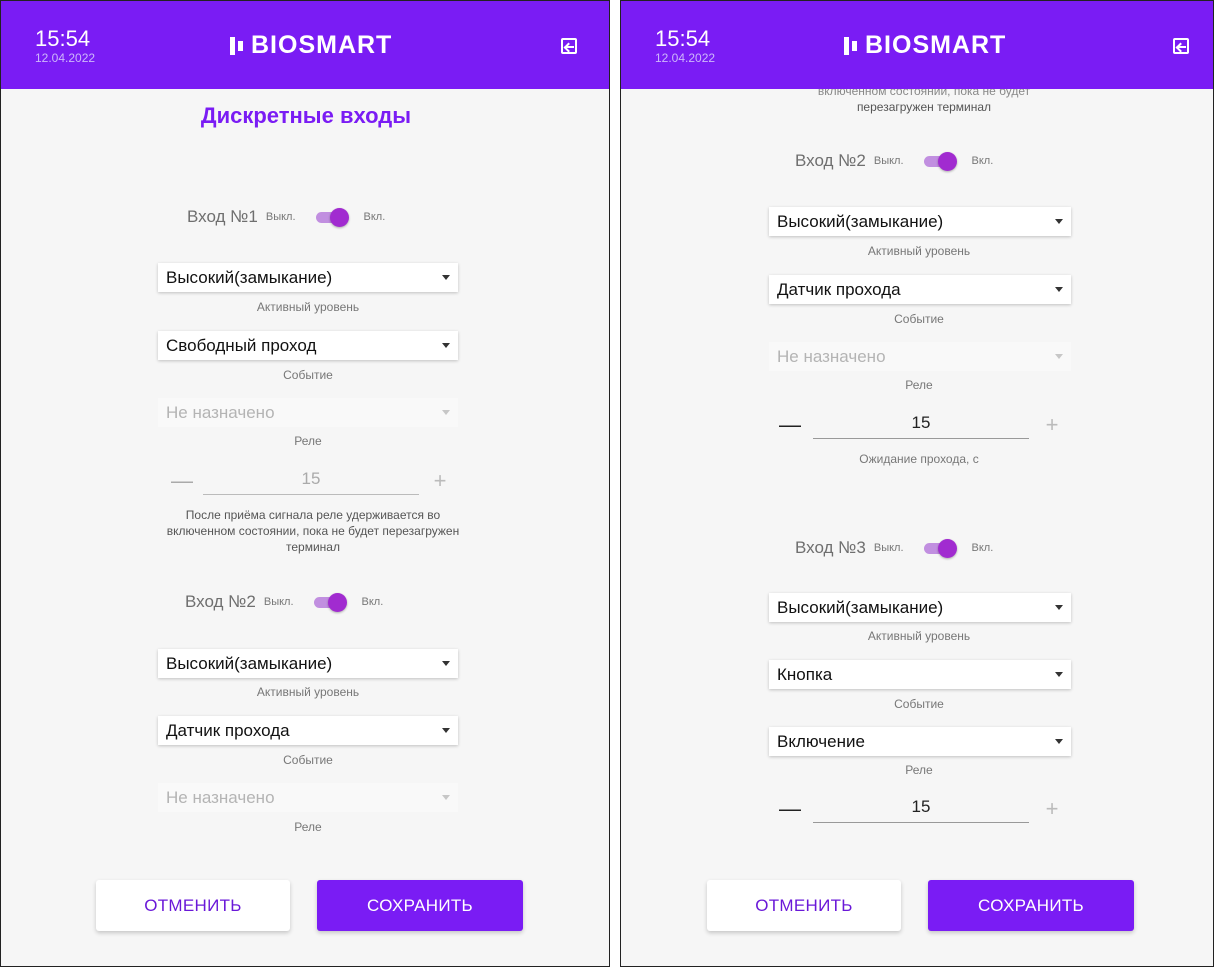  I want to click on input-1-level-caption: Активный уровень, so click(308, 307).